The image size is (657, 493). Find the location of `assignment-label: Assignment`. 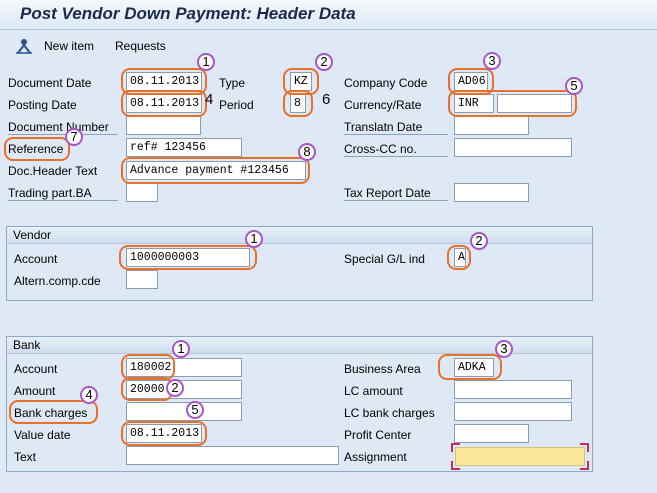

assignment-label: Assignment is located at coordinates (375, 457).